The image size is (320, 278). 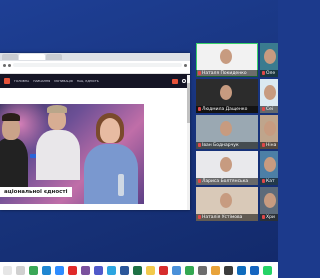 What do you see at coordinates (46, 270) in the screenshot?
I see `edge-icon` at bounding box center [46, 270].